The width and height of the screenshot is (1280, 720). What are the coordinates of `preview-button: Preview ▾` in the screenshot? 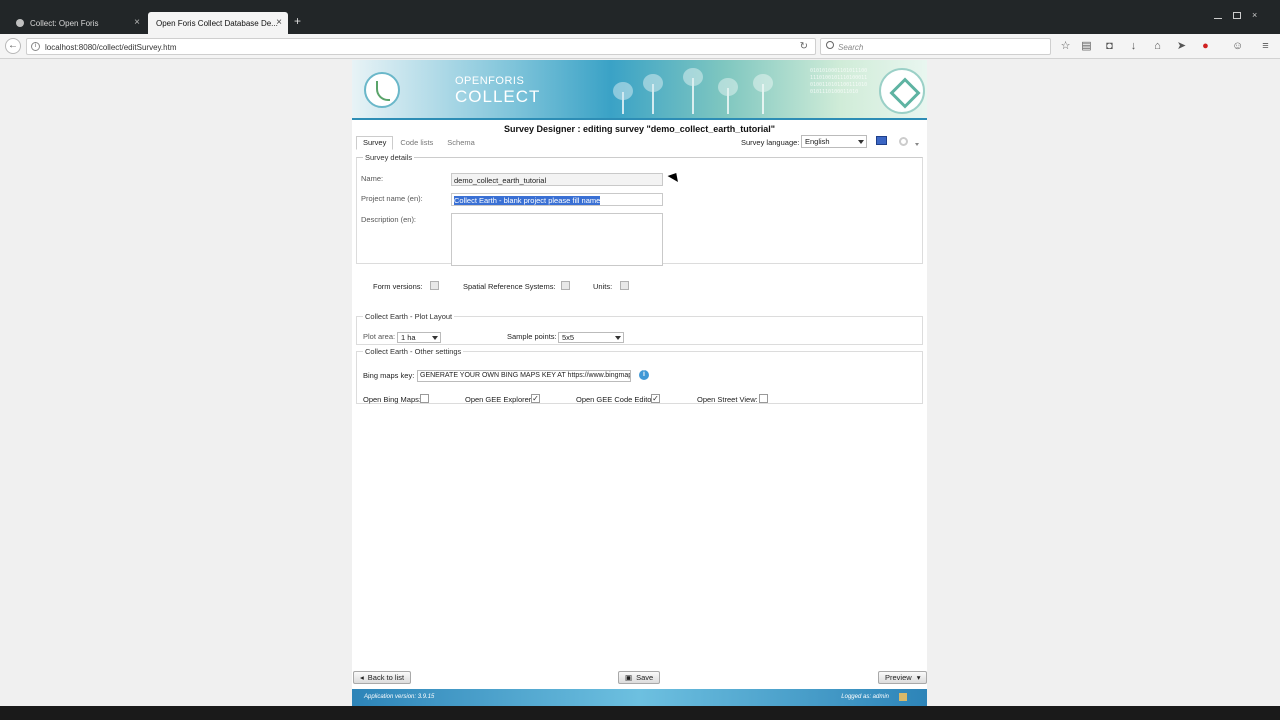 It's located at (903, 677).